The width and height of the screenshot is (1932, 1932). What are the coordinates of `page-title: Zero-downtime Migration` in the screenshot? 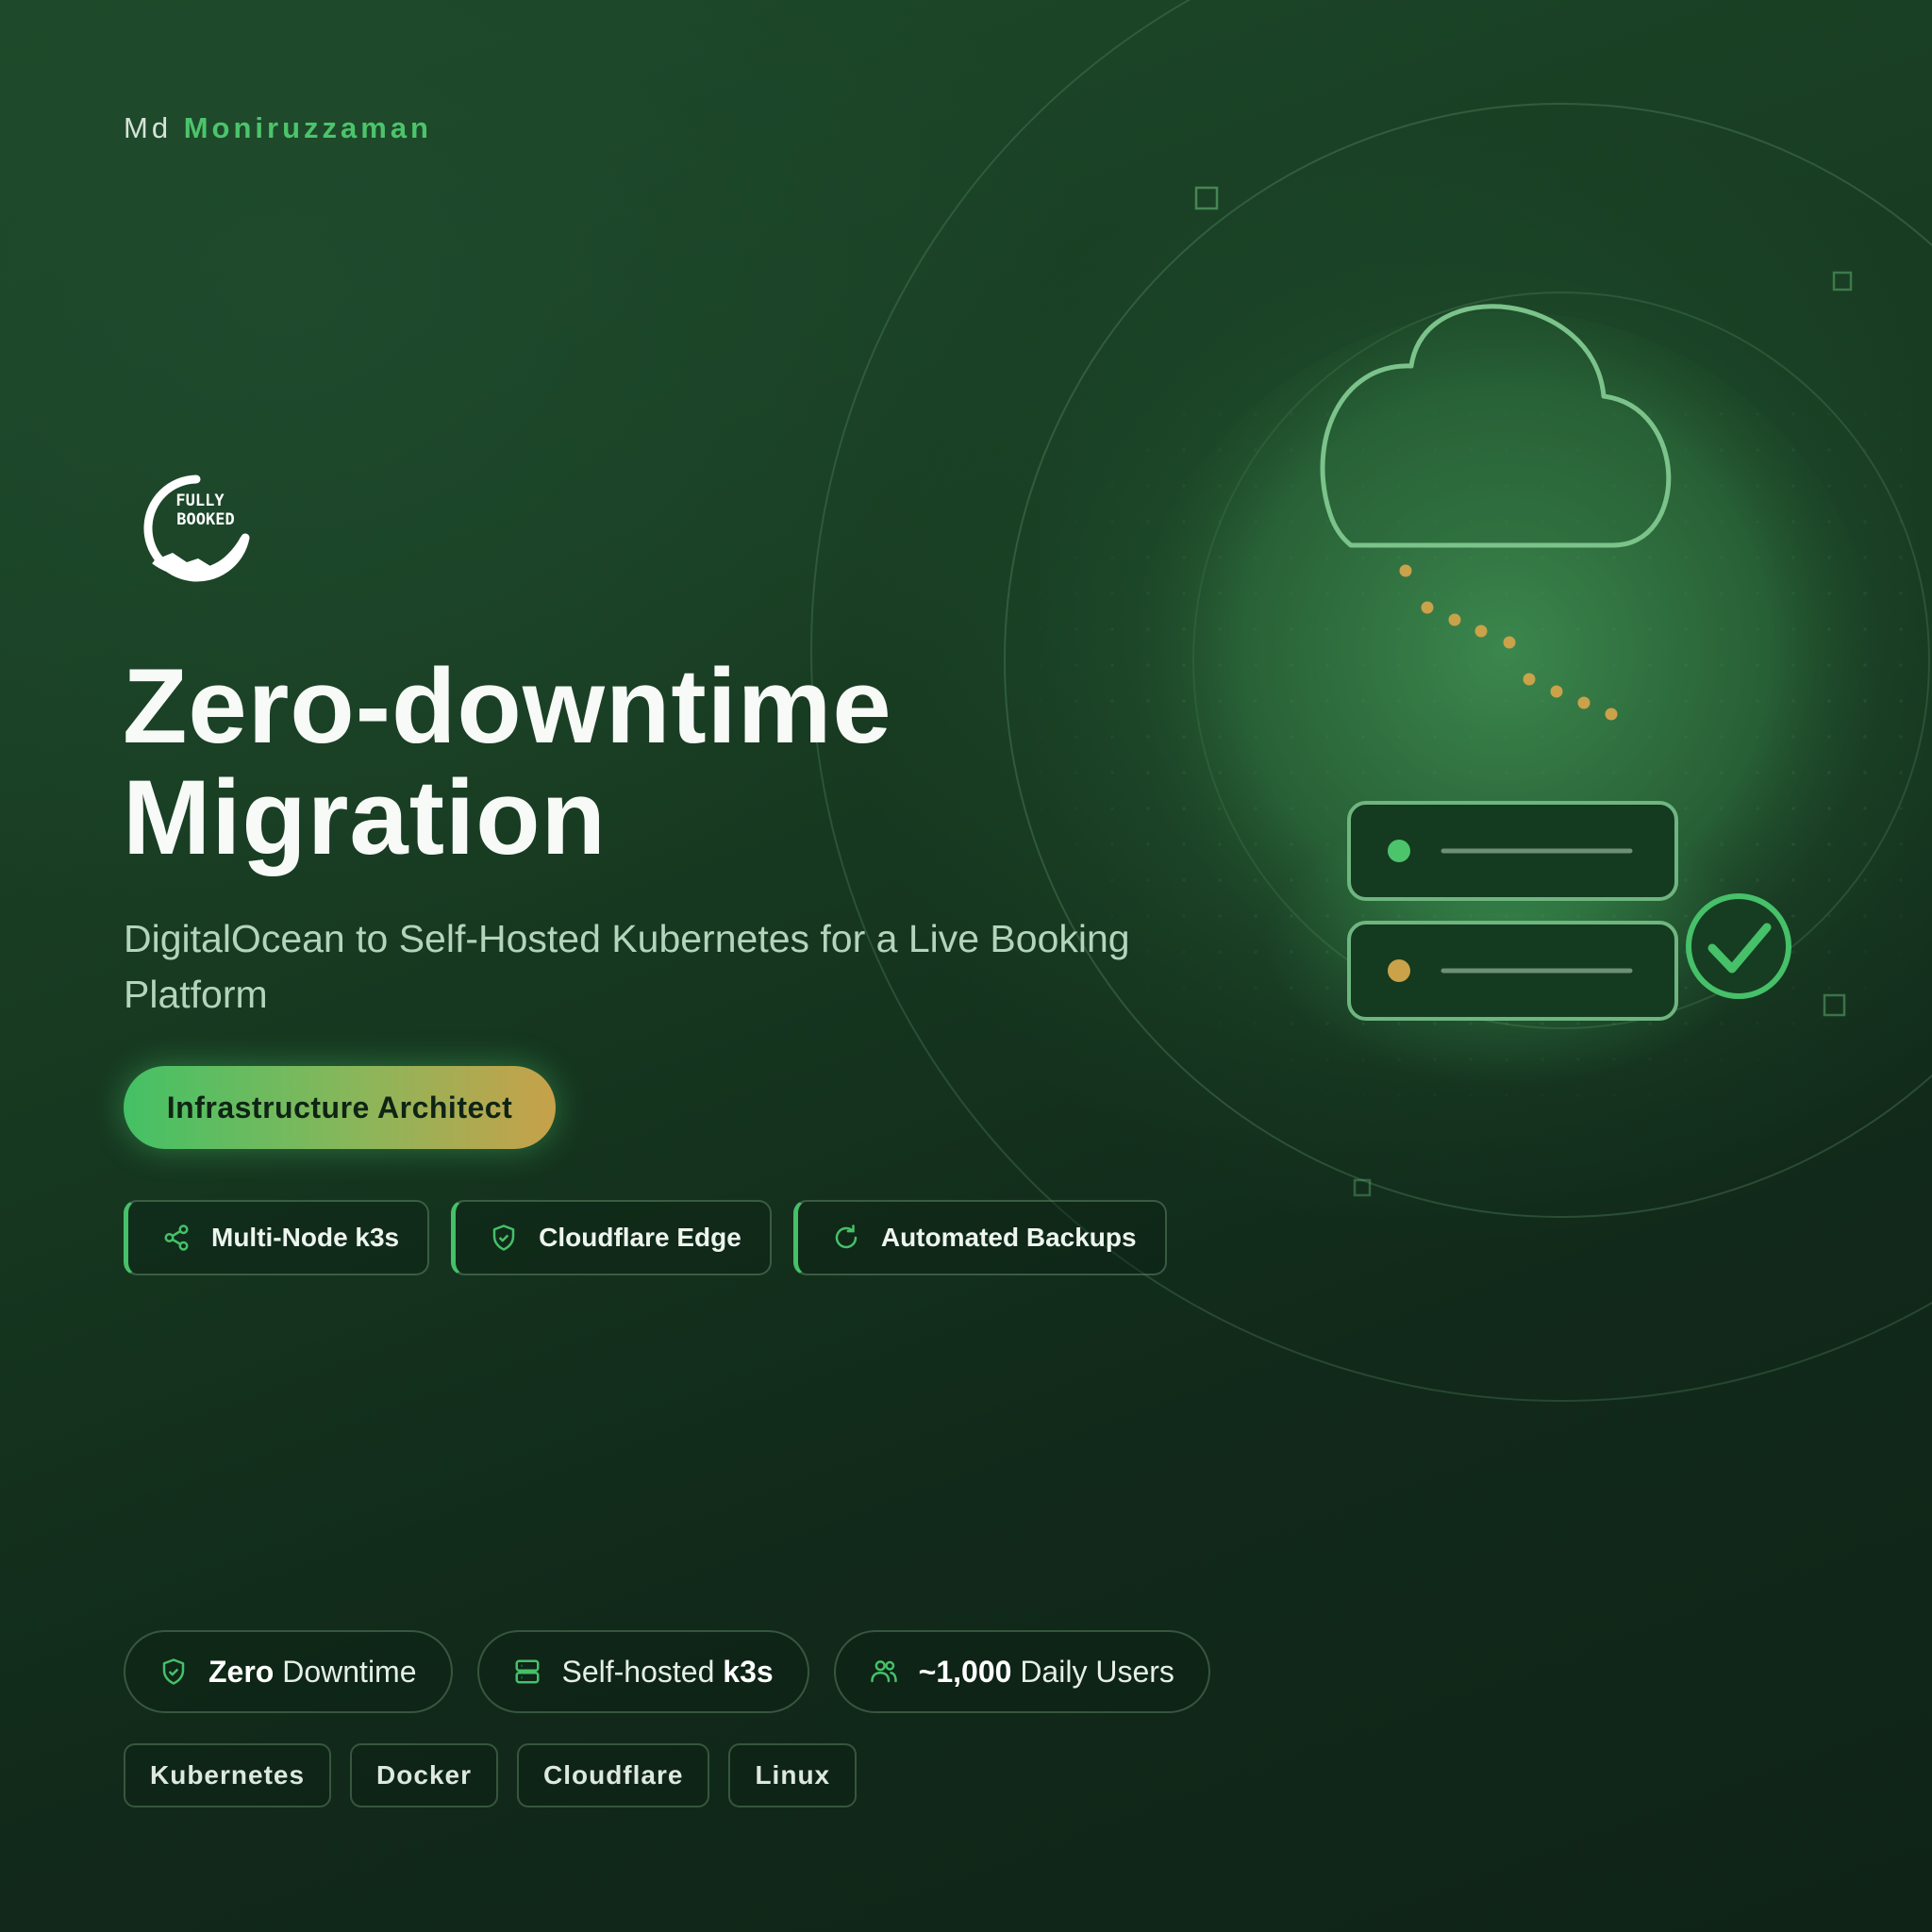 It's located at (507, 763).